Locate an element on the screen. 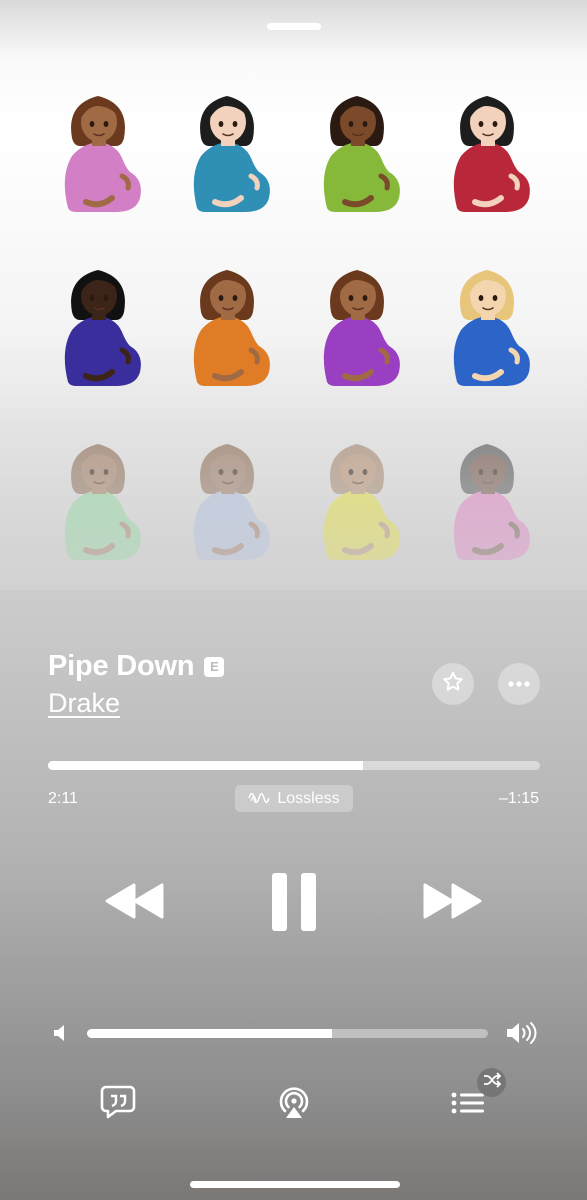 The height and width of the screenshot is (1200, 587). artist-link: Drake is located at coordinates (84, 703).